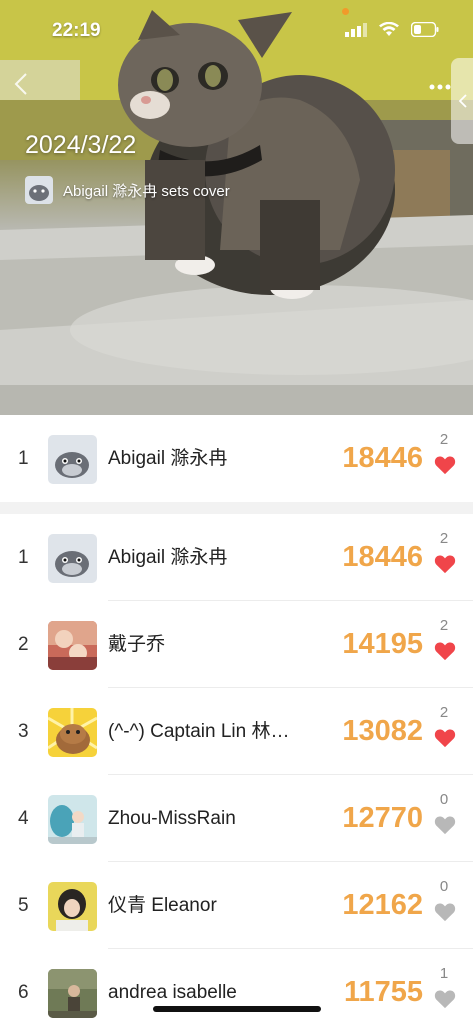  Describe the element at coordinates (23, 644) in the screenshot. I see `rank-number: 2` at that location.